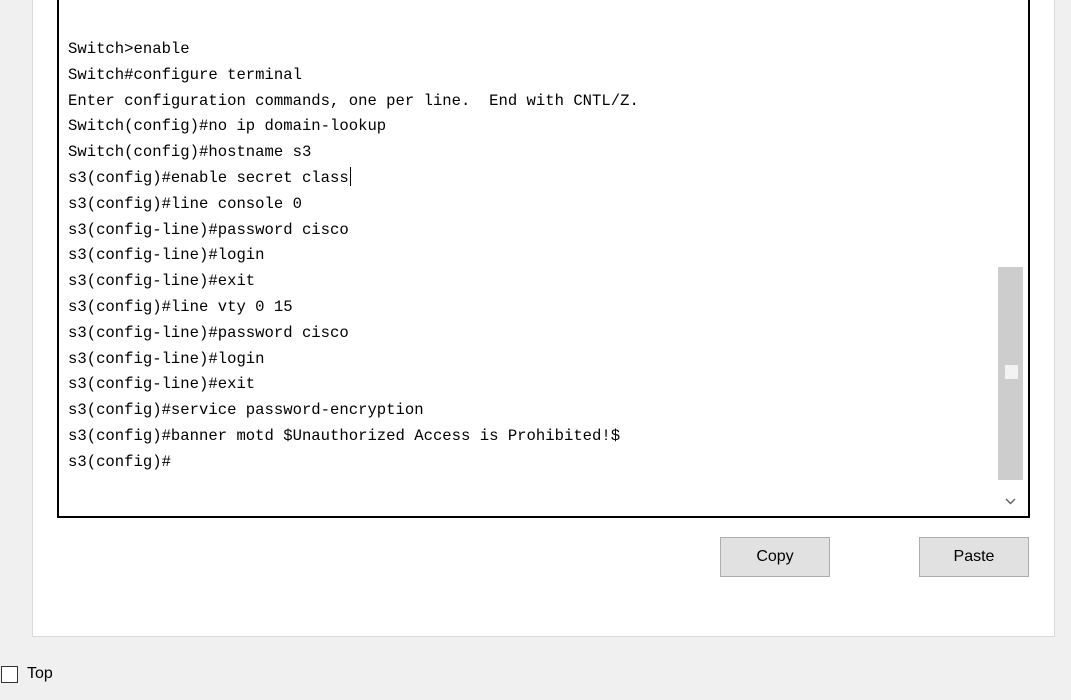  What do you see at coordinates (40, 673) in the screenshot?
I see `top-checkbox-label: Top` at bounding box center [40, 673].